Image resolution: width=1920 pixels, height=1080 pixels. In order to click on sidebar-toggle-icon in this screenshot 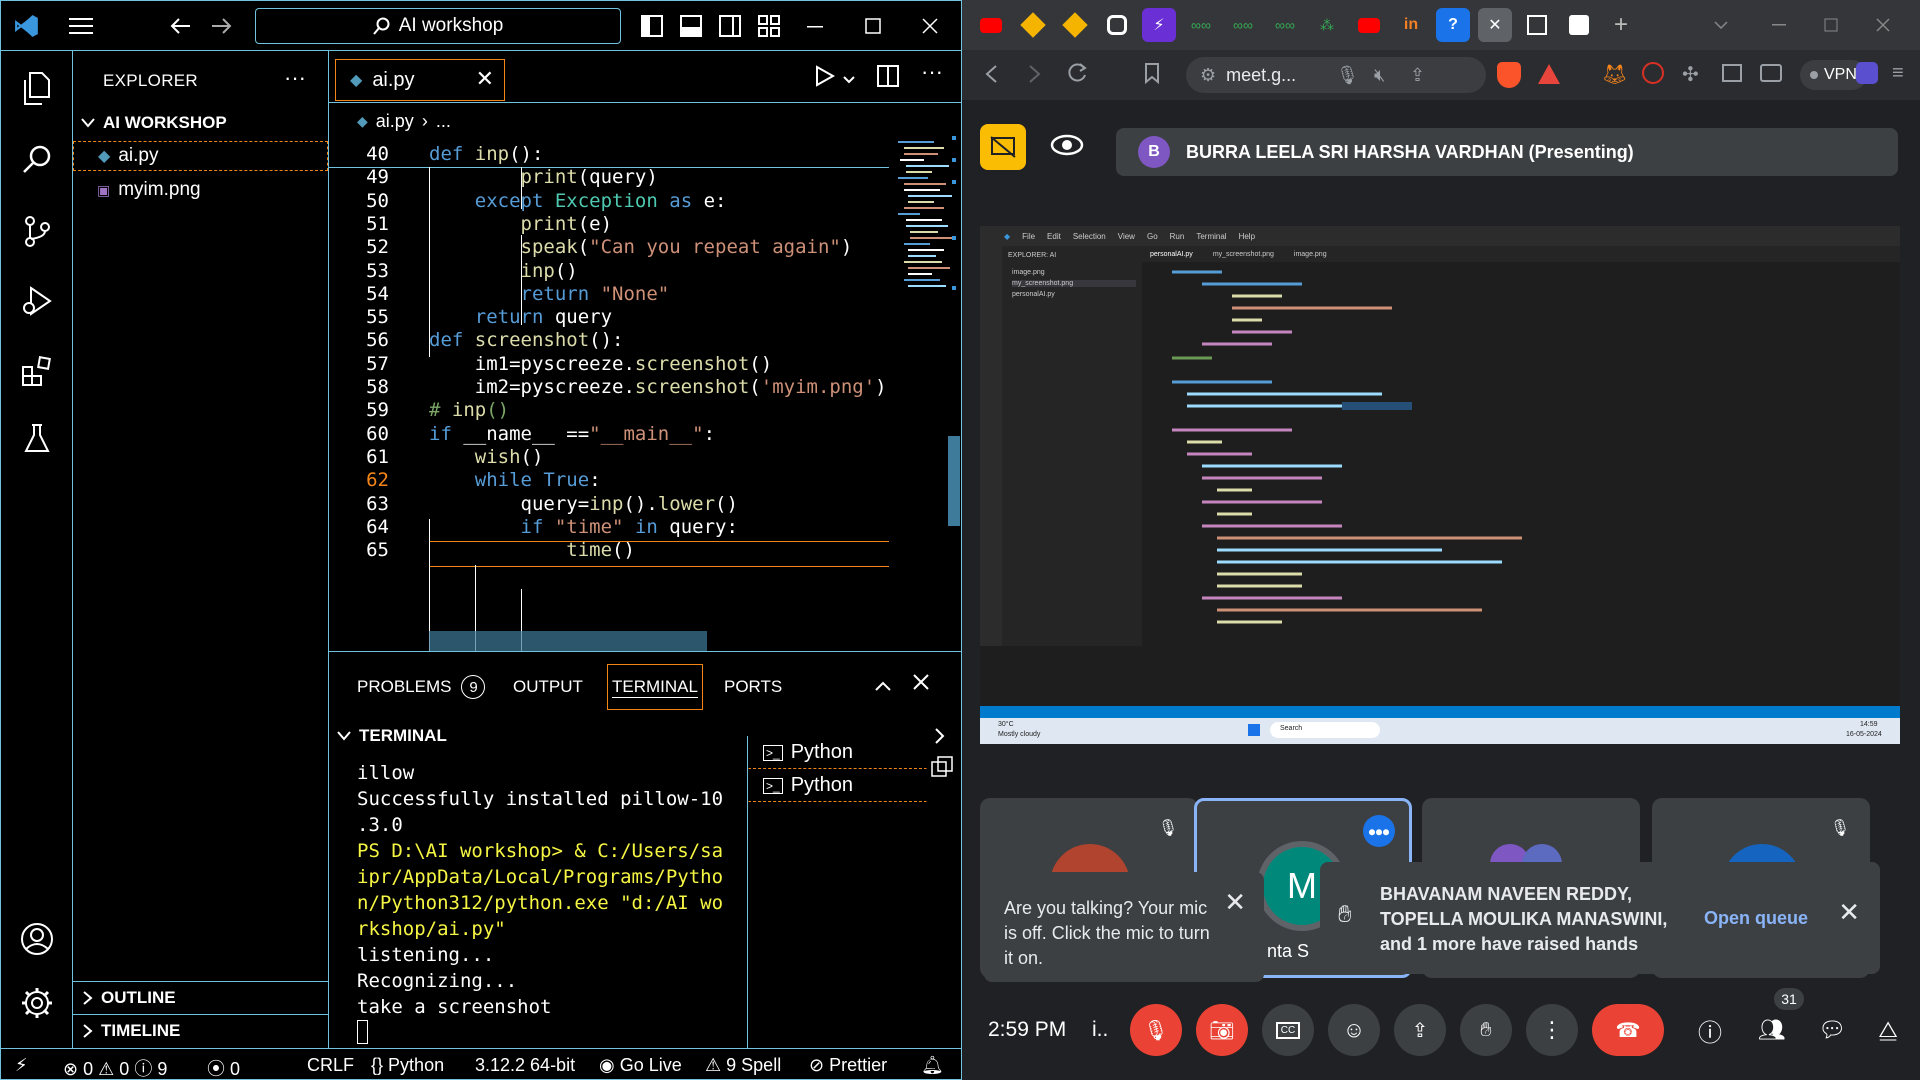, I will do `click(1732, 73)`.